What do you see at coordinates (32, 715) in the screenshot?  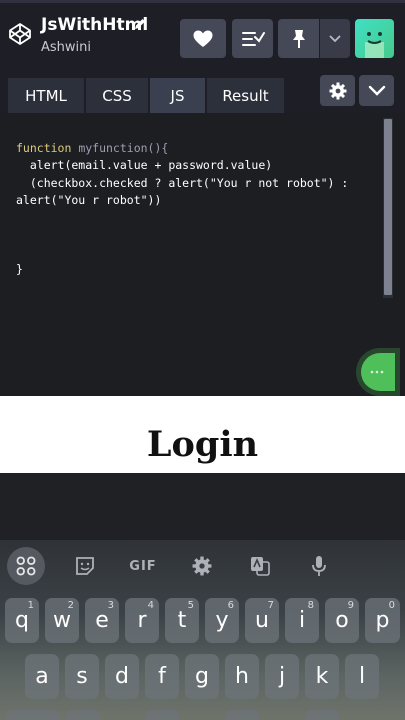 I see `key-shift` at bounding box center [32, 715].